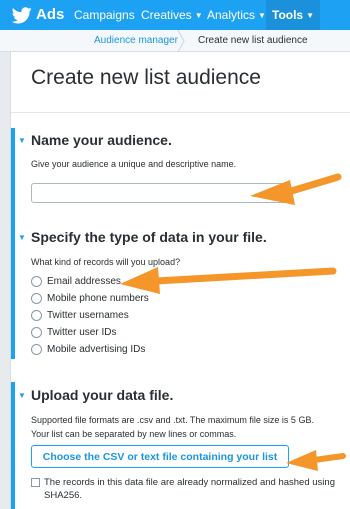 The image size is (350, 509). I want to click on breadcrumb-audience-manager: Audience manager, so click(136, 40).